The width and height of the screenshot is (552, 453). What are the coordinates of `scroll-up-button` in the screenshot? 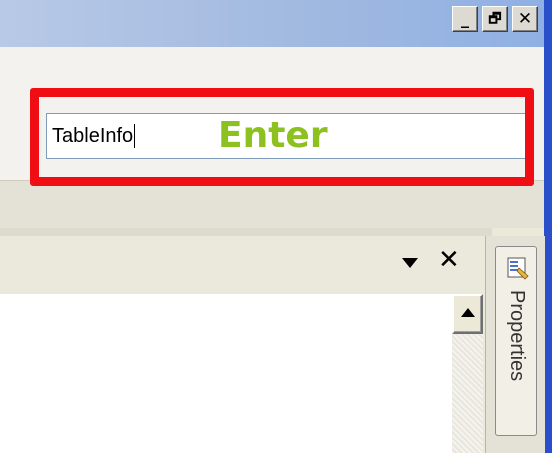 It's located at (467, 314).